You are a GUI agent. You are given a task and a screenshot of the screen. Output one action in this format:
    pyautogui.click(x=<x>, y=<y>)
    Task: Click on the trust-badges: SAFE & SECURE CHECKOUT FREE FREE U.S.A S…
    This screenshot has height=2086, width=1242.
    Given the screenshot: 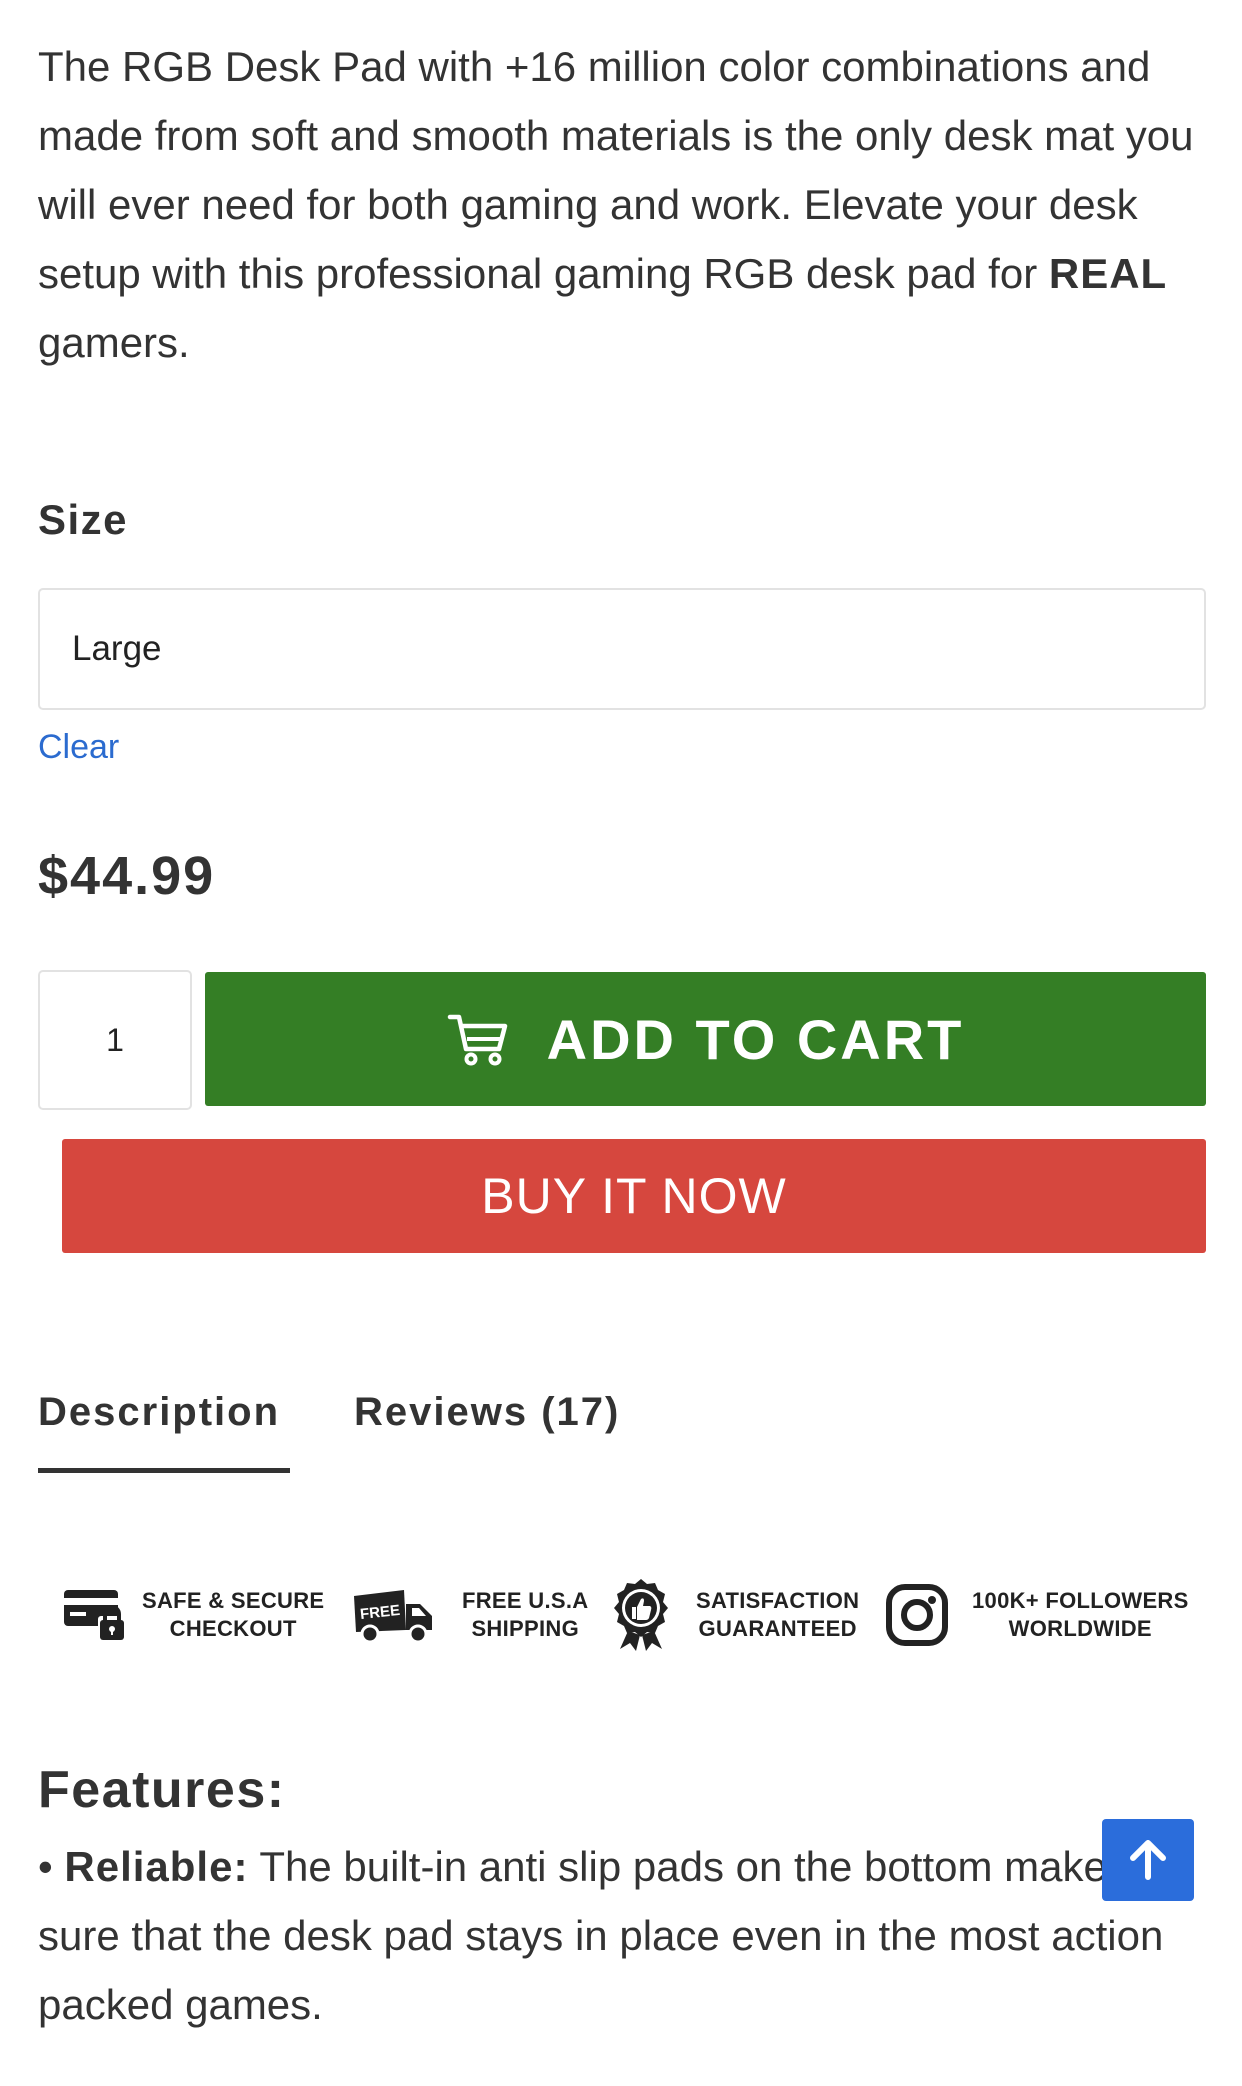 What is the action you would take?
    pyautogui.click(x=632, y=1615)
    